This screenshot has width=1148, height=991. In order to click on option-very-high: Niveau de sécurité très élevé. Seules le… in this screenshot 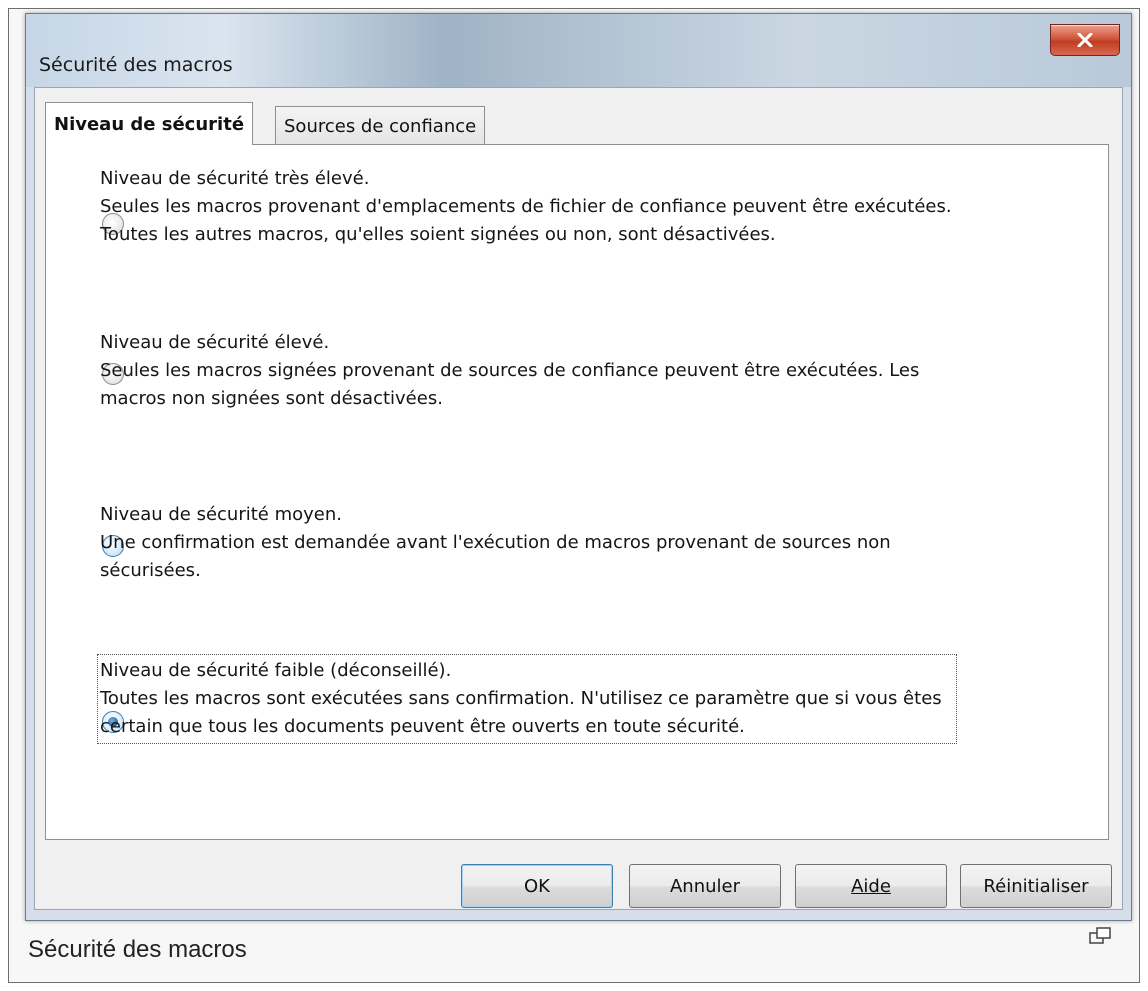, I will do `click(540, 207)`.